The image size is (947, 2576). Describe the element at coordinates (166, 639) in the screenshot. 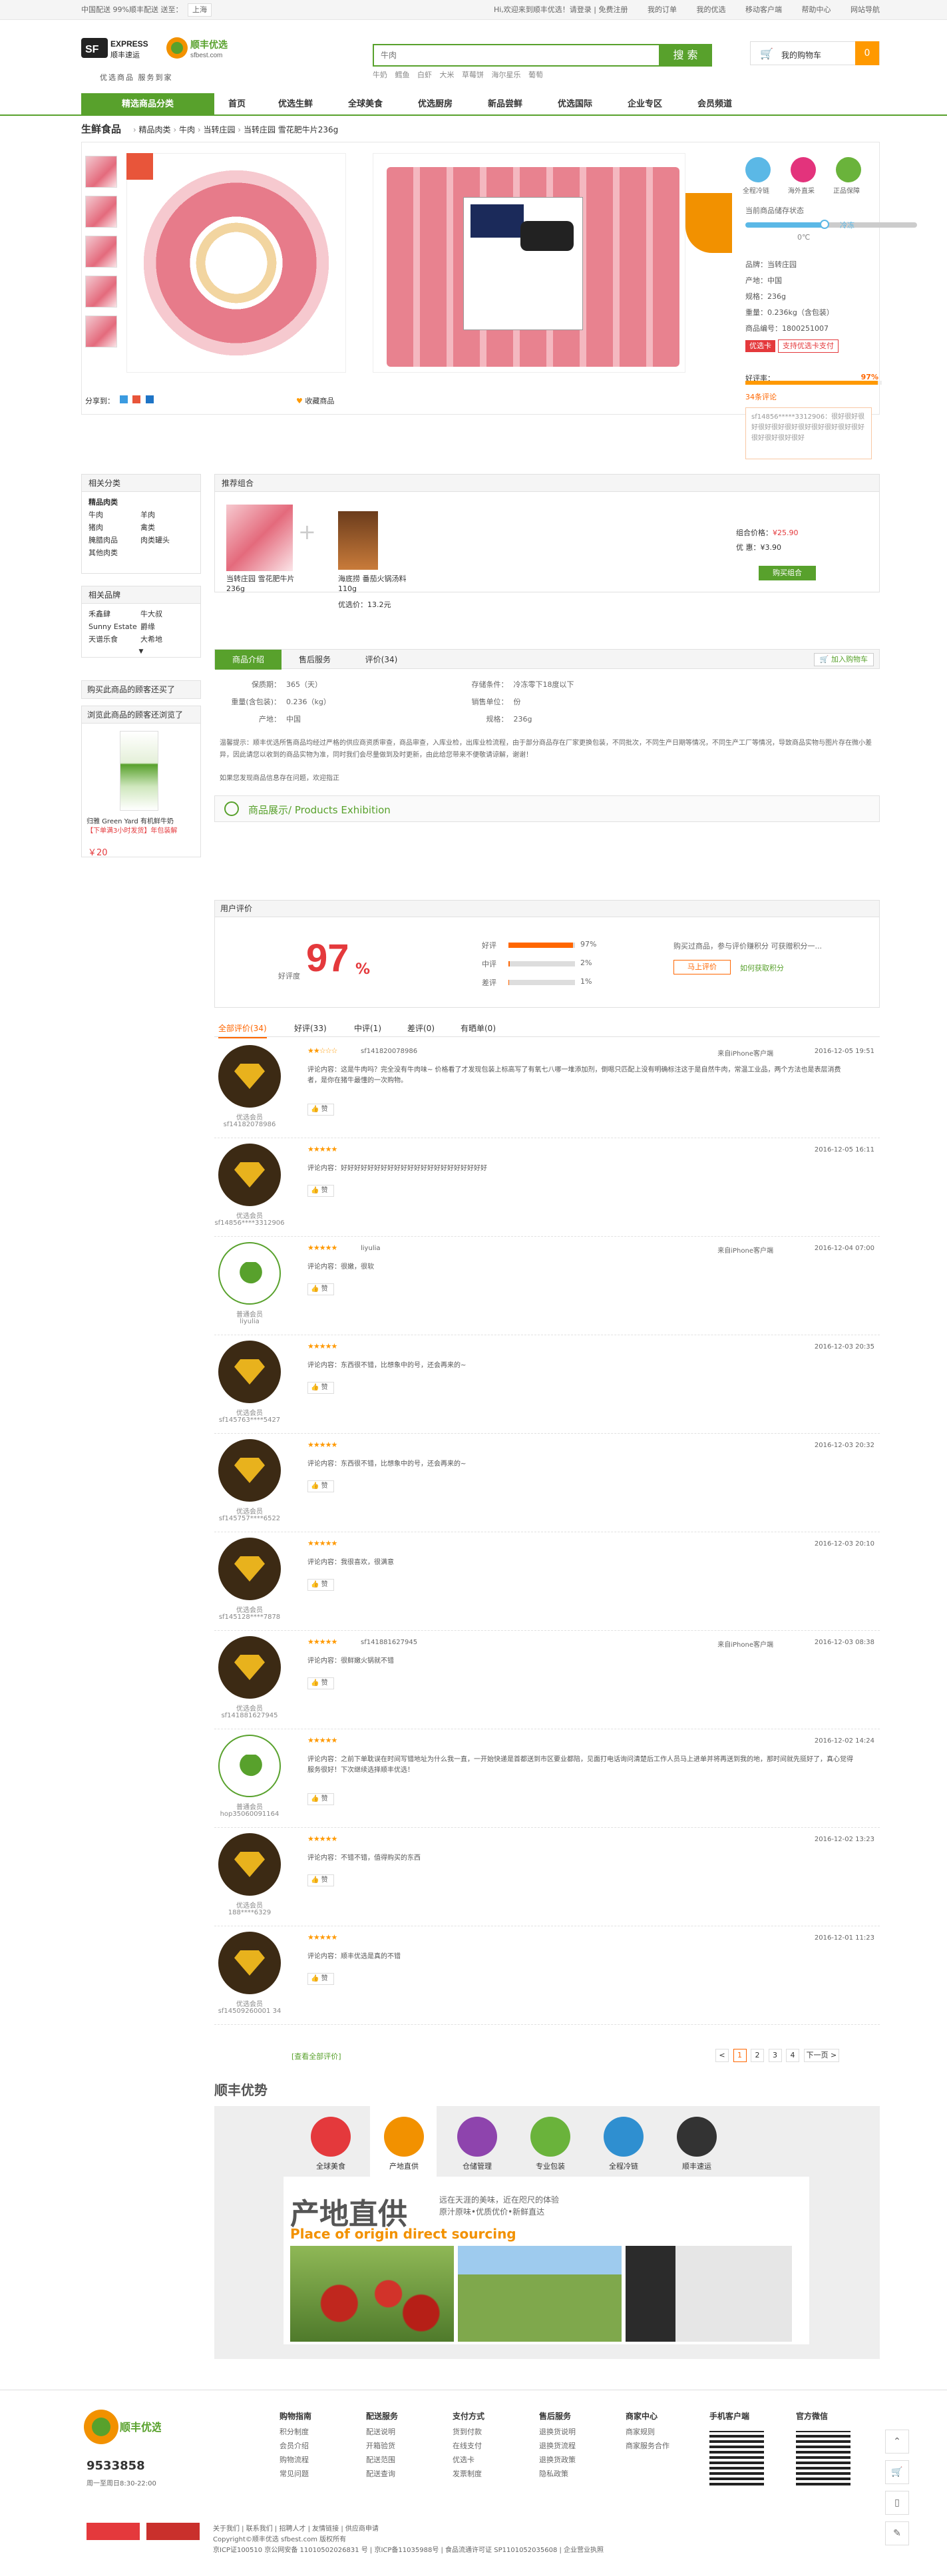

I see `brand-link: 大希地` at that location.